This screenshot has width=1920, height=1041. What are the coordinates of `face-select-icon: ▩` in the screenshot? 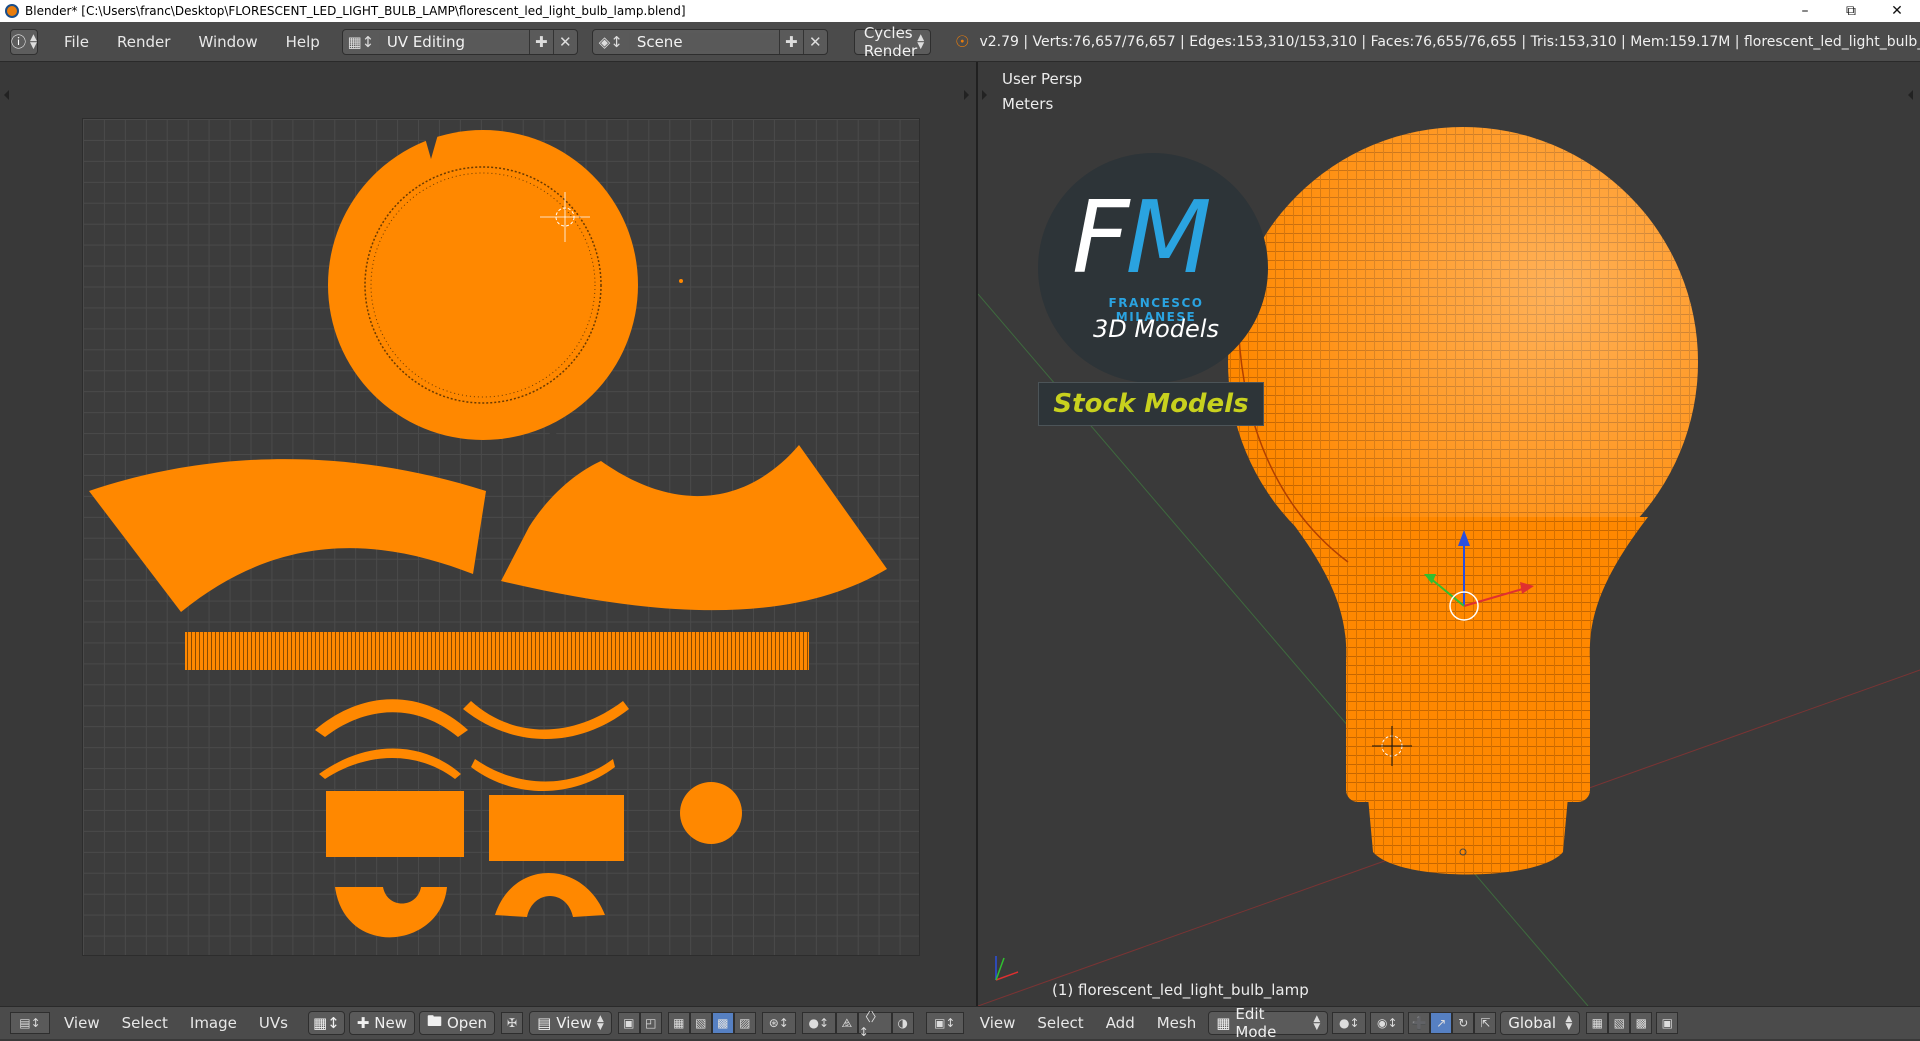 It's located at (722, 1023).